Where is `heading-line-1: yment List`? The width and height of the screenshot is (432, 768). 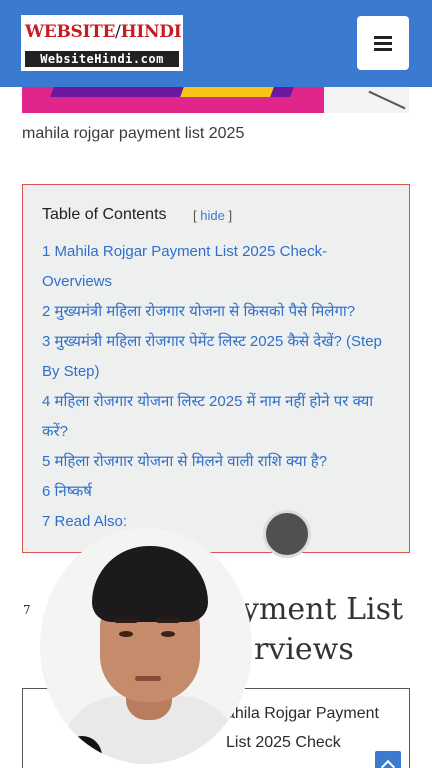 heading-line-1: yment List is located at coordinates (323, 609).